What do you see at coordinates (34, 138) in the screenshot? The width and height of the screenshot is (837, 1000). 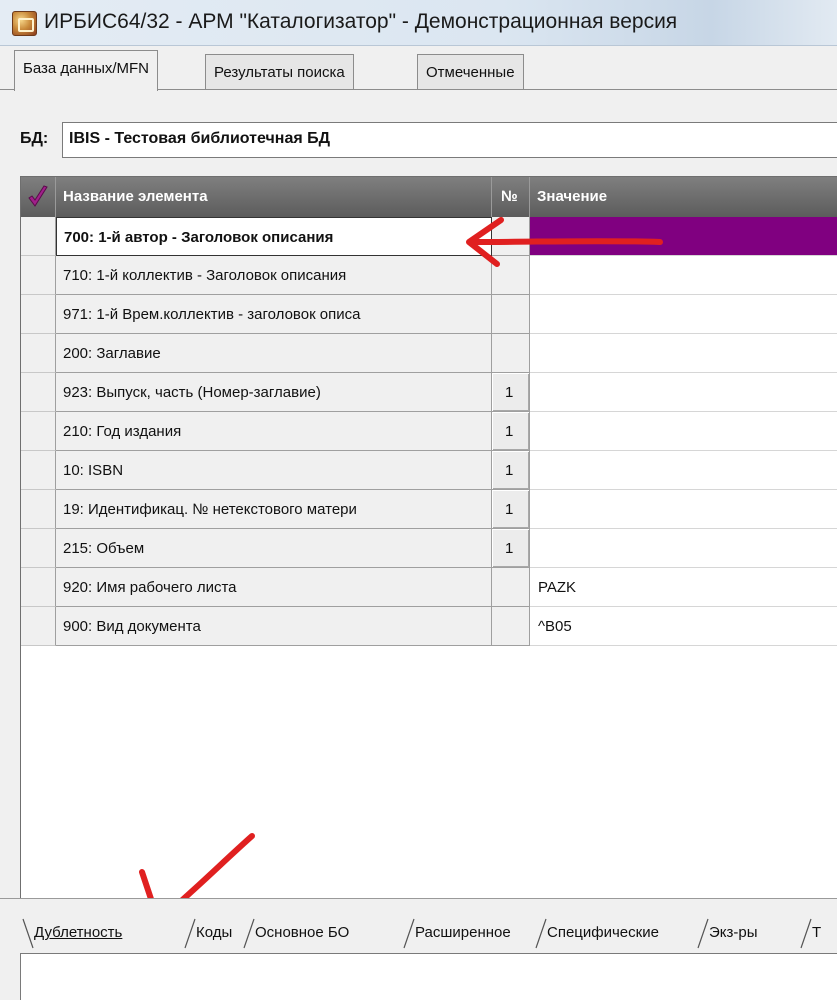 I see `database-label: БД:` at bounding box center [34, 138].